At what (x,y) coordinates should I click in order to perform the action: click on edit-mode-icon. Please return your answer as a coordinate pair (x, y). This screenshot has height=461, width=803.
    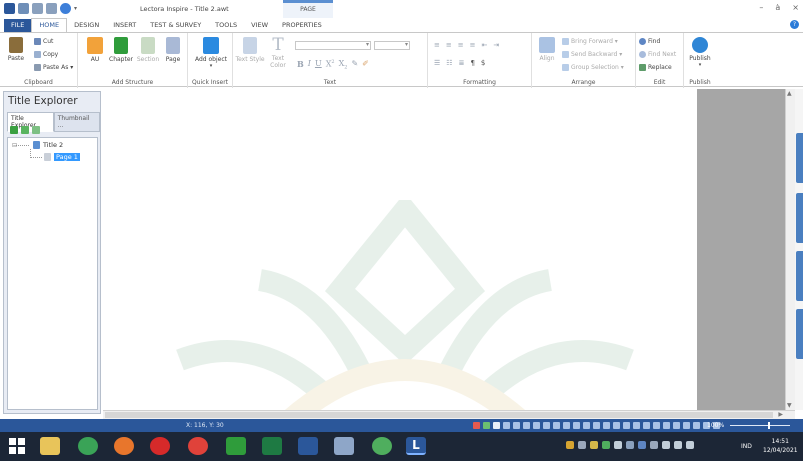
    Looking at the image, I should click on (496, 425).